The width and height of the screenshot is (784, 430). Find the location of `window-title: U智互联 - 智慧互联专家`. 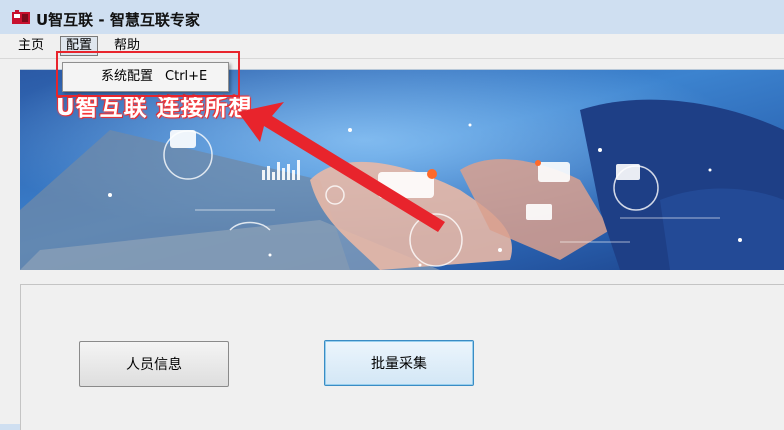

window-title: U智互联 - 智慧互联专家 is located at coordinates (118, 20).